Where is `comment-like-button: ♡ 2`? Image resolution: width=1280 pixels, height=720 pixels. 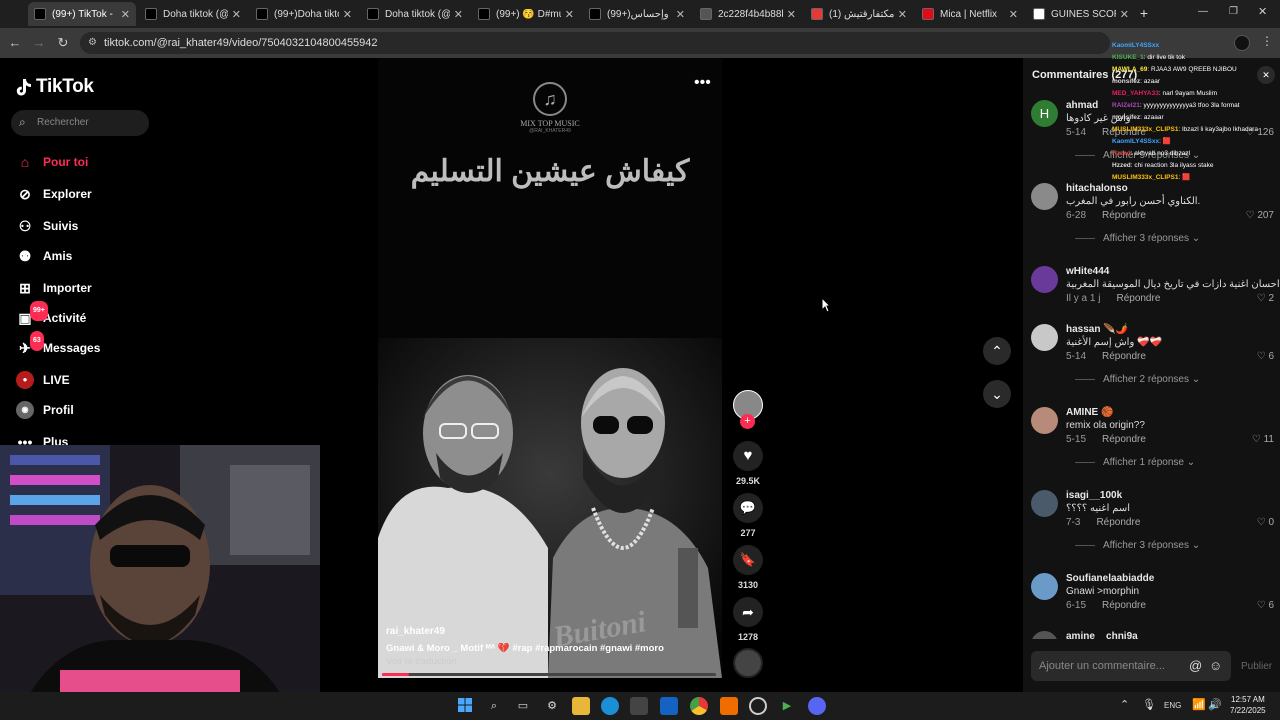 comment-like-button: ♡ 2 is located at coordinates (1265, 298).